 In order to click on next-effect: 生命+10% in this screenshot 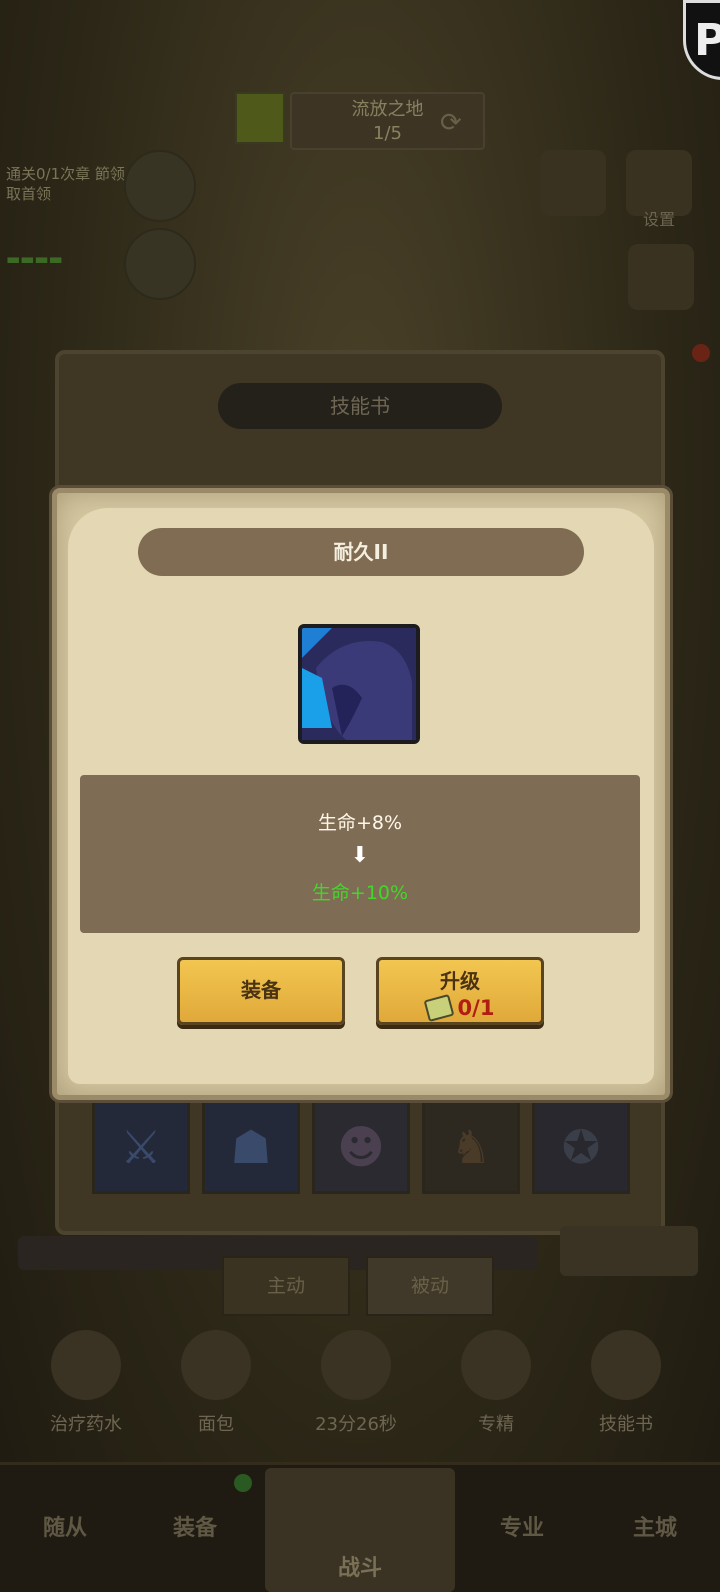, I will do `click(360, 893)`.